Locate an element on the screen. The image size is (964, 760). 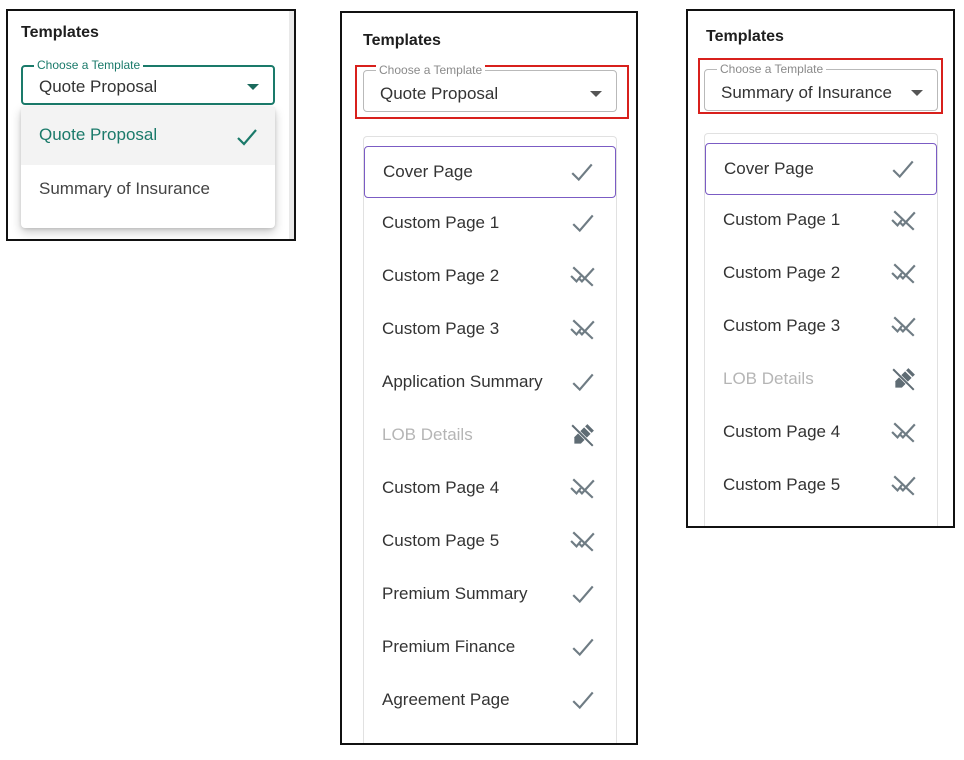
template-select: Choose a Template Summary of Insurance is located at coordinates (821, 86).